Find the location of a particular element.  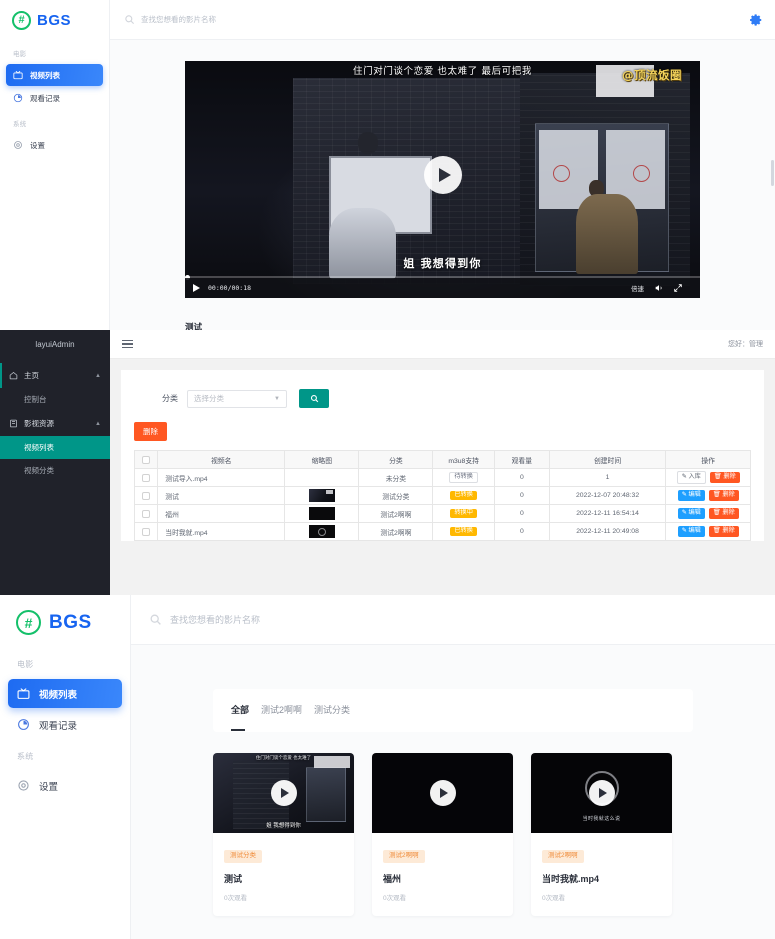

video-controls: 00:00/00:18 倍速 is located at coordinates (442, 288).